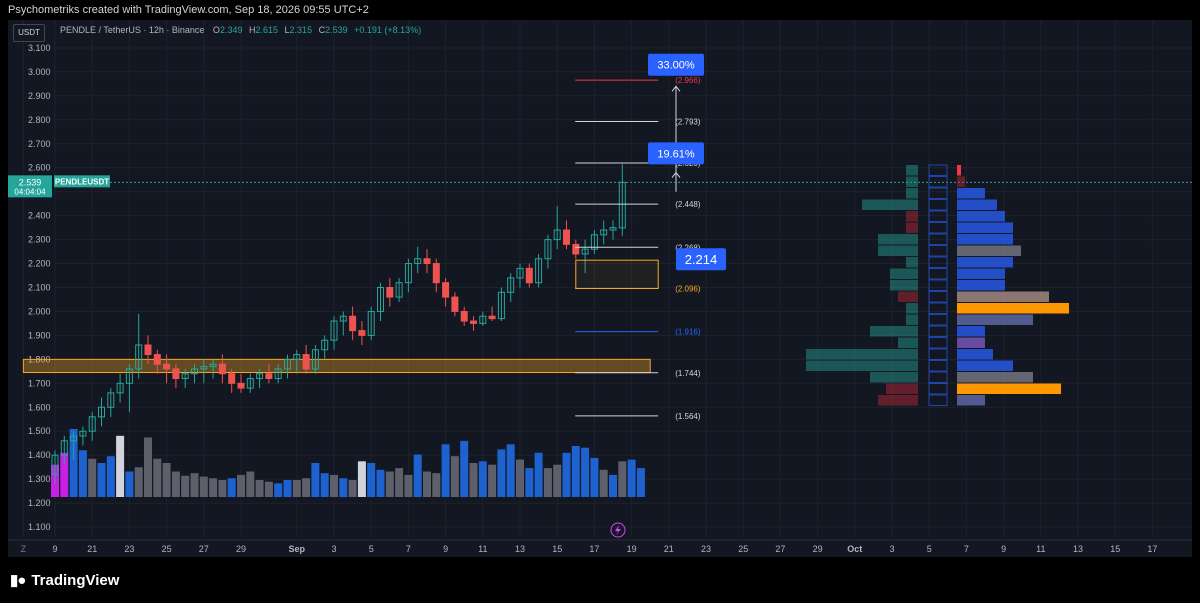  I want to click on x-tick-label: 17, so click(594, 549).